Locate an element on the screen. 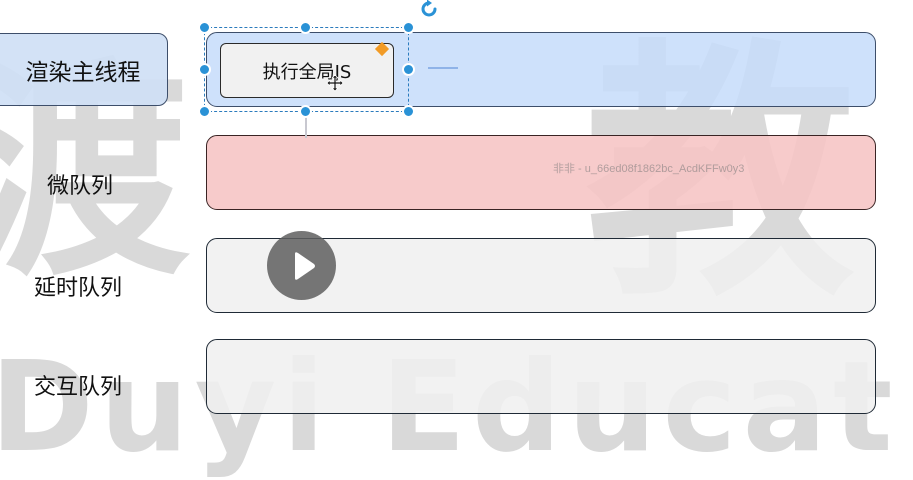  main-thread-label: 渲染主线程 is located at coordinates (84, 69).